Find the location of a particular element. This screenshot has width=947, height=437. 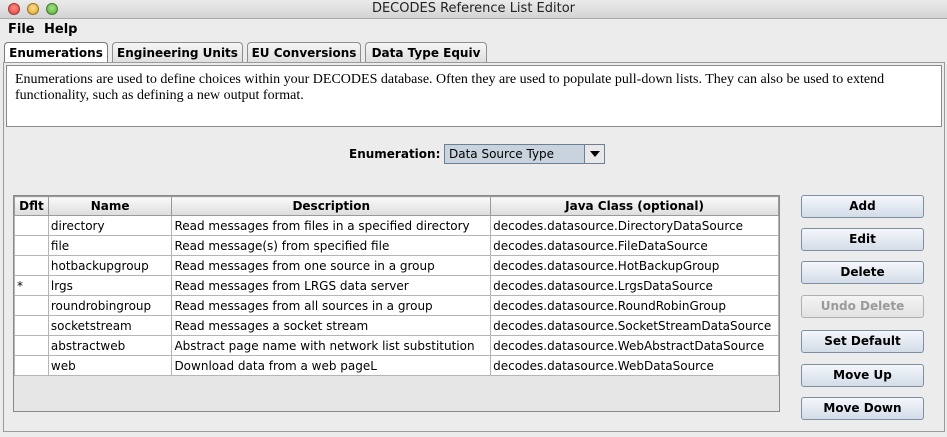

cell-dflt: * is located at coordinates (31, 285).